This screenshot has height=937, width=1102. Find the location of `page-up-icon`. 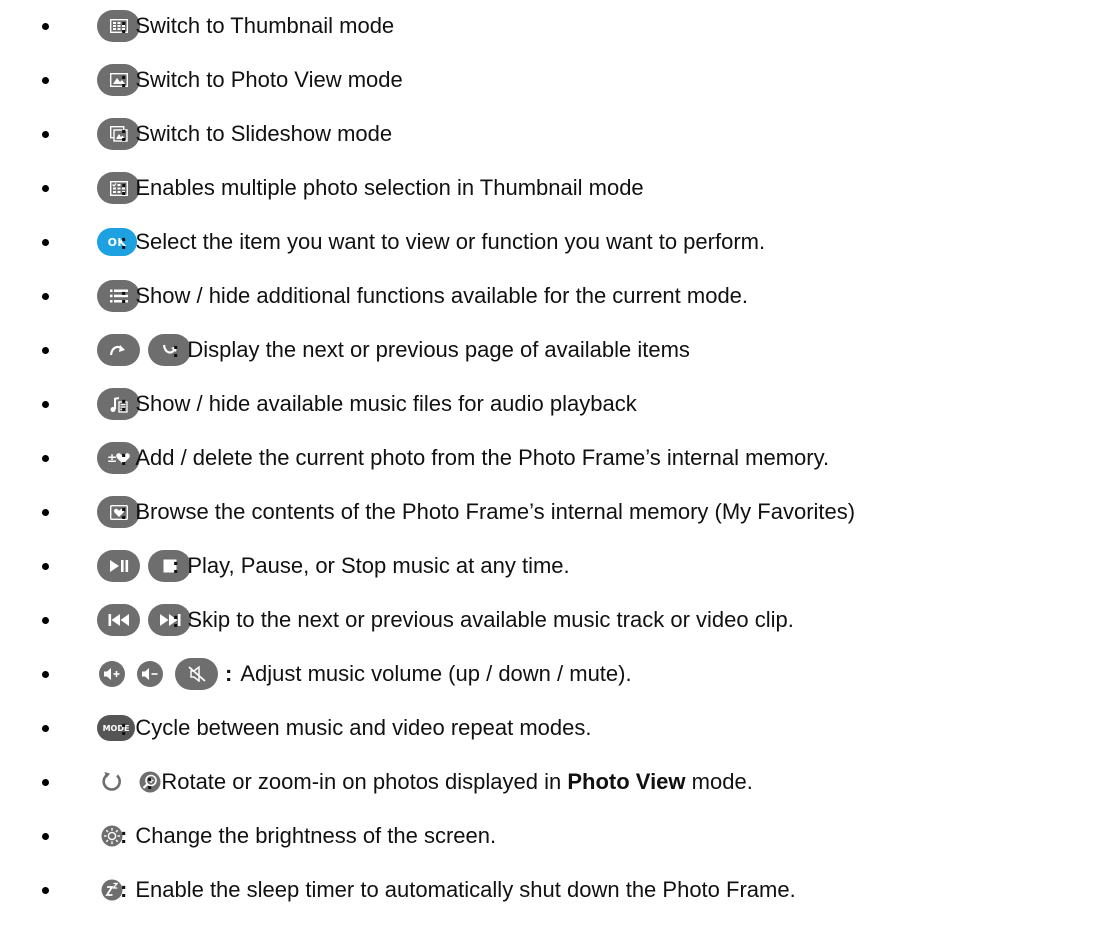

page-up-icon is located at coordinates (118, 350).